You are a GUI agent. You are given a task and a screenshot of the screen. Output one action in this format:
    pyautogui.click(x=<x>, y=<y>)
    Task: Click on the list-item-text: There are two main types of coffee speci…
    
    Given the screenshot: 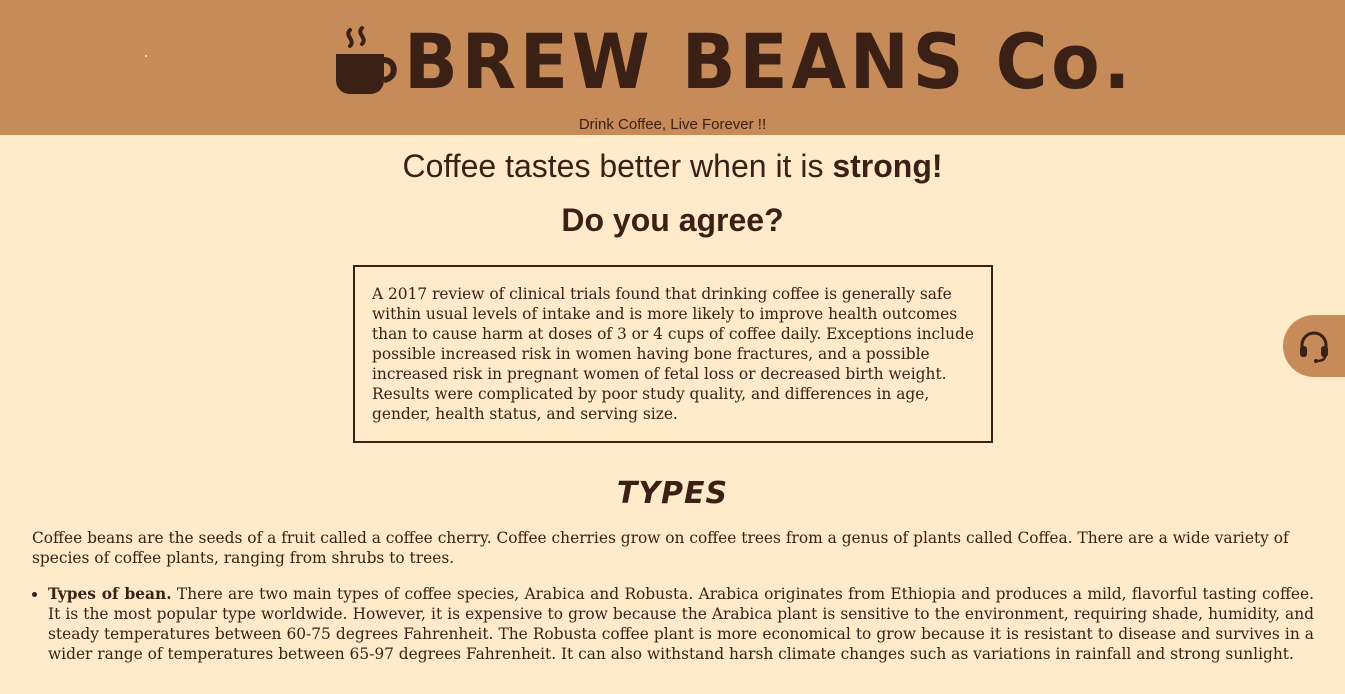 What is the action you would take?
    pyautogui.click(x=681, y=624)
    